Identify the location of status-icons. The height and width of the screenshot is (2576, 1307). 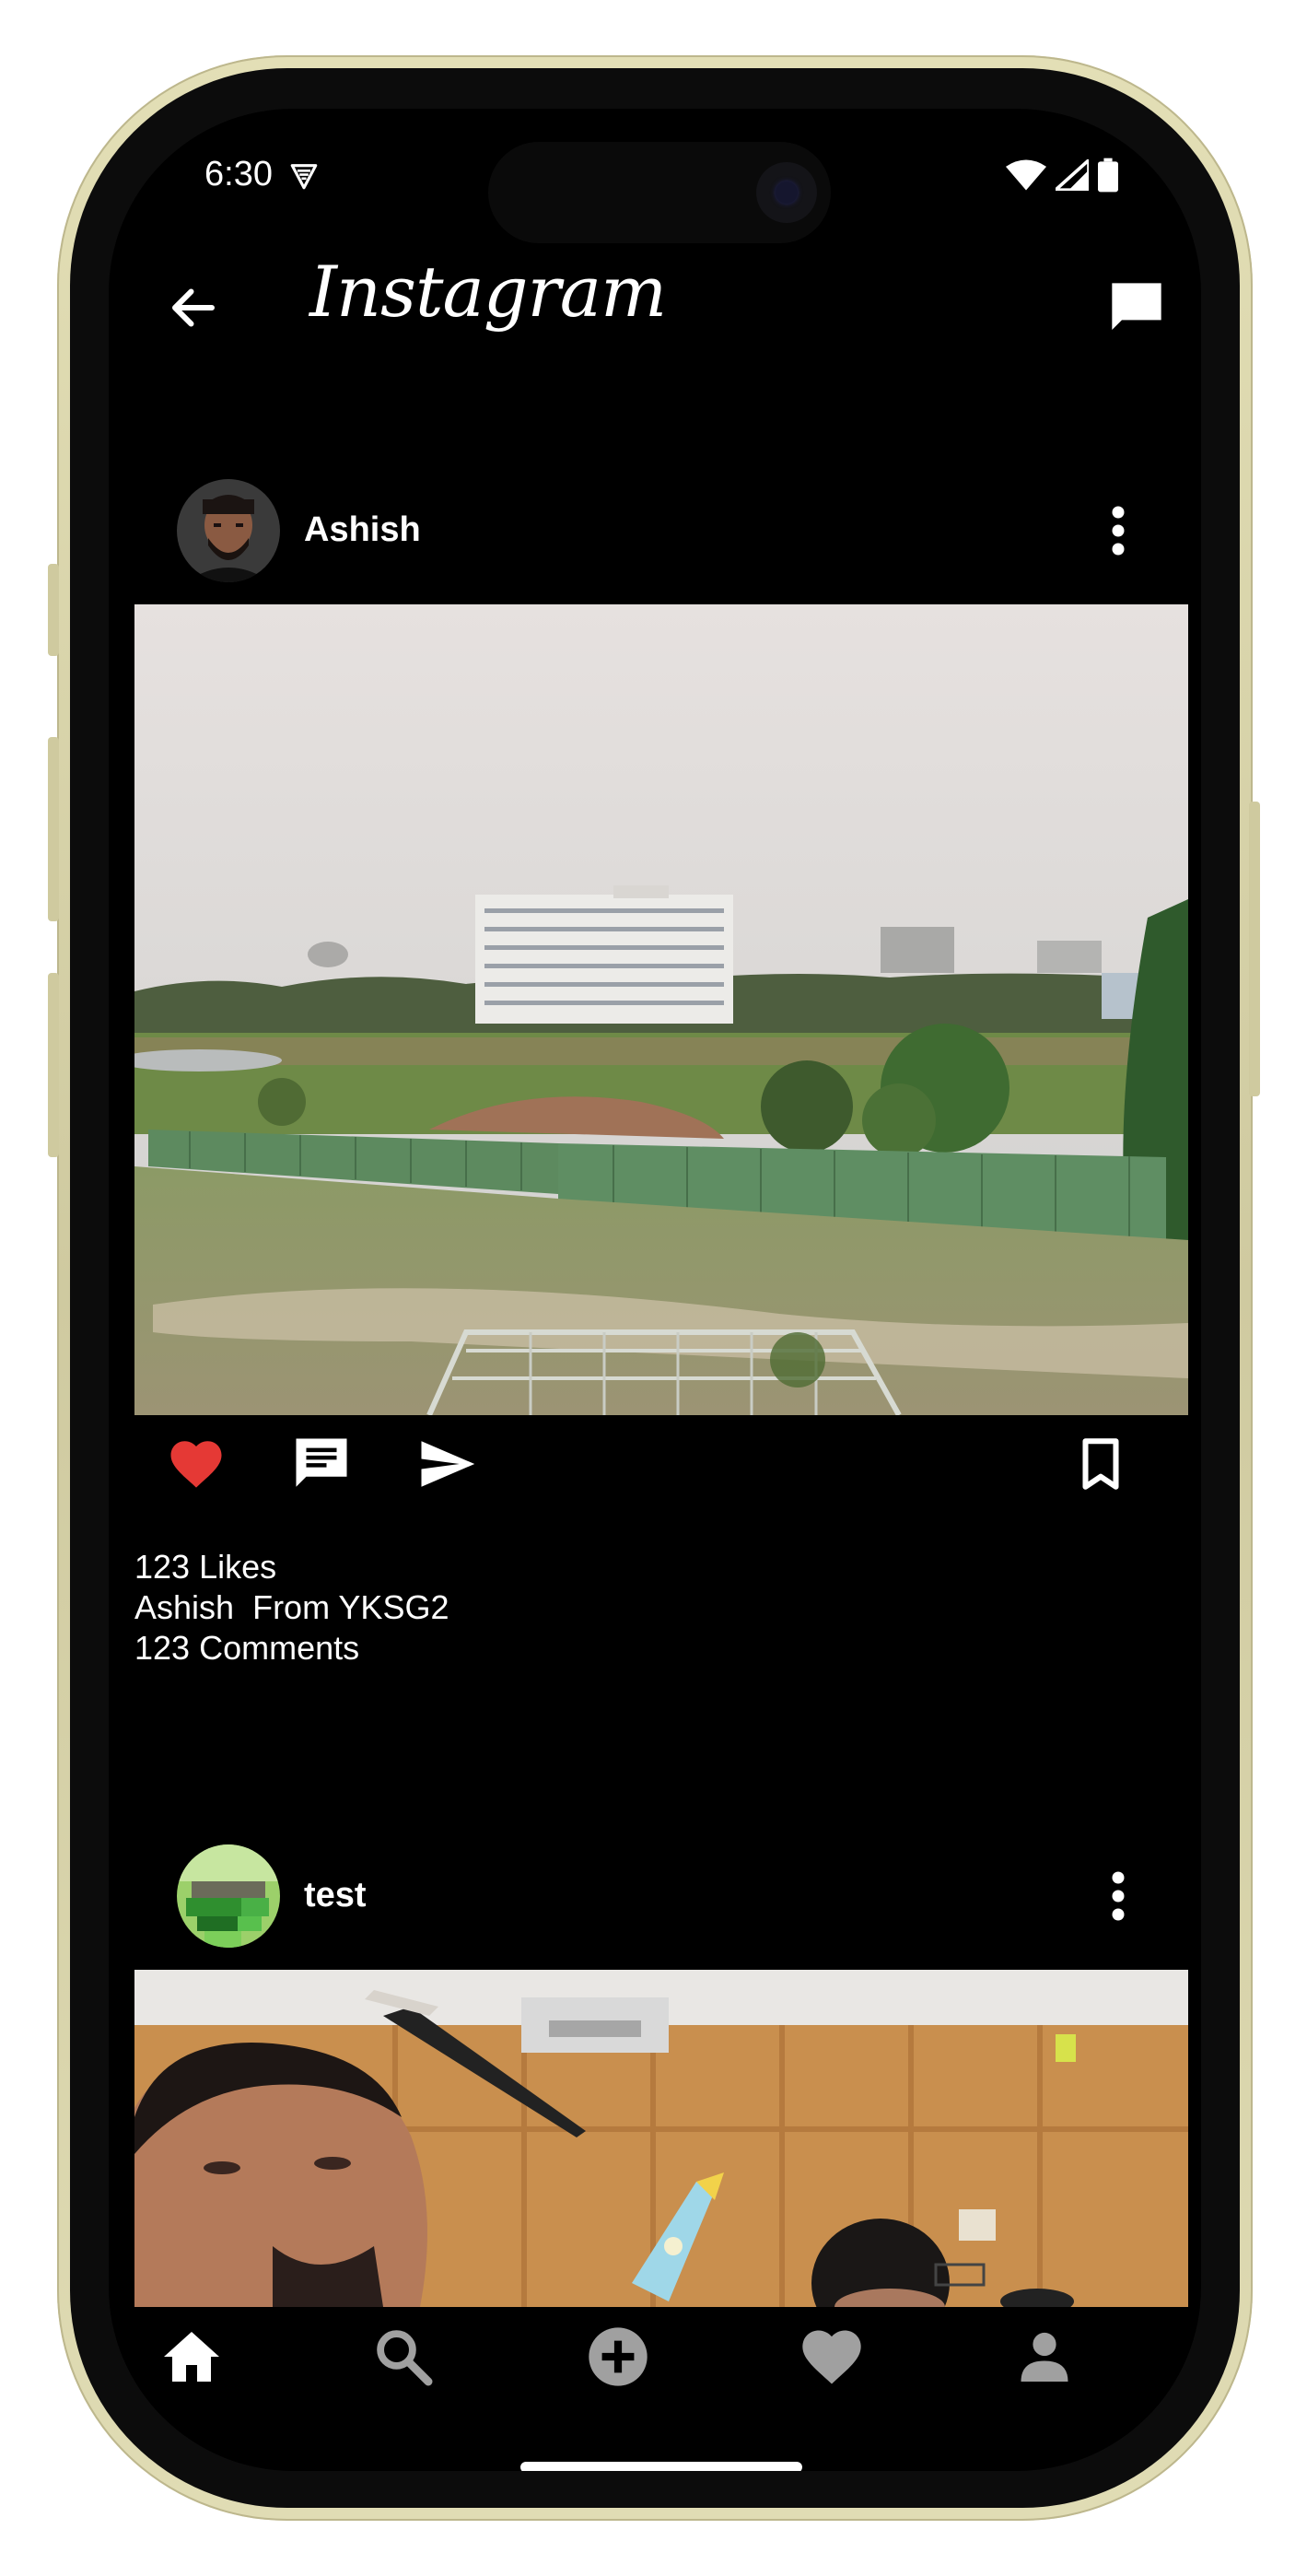
(1062, 175).